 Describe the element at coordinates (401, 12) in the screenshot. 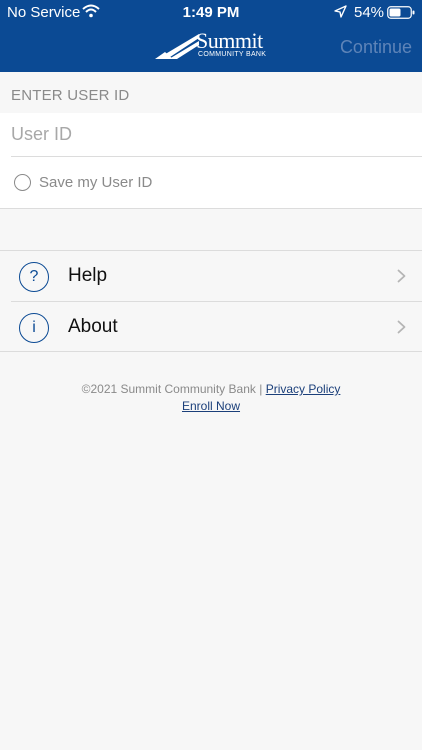

I see `battery-icon` at that location.